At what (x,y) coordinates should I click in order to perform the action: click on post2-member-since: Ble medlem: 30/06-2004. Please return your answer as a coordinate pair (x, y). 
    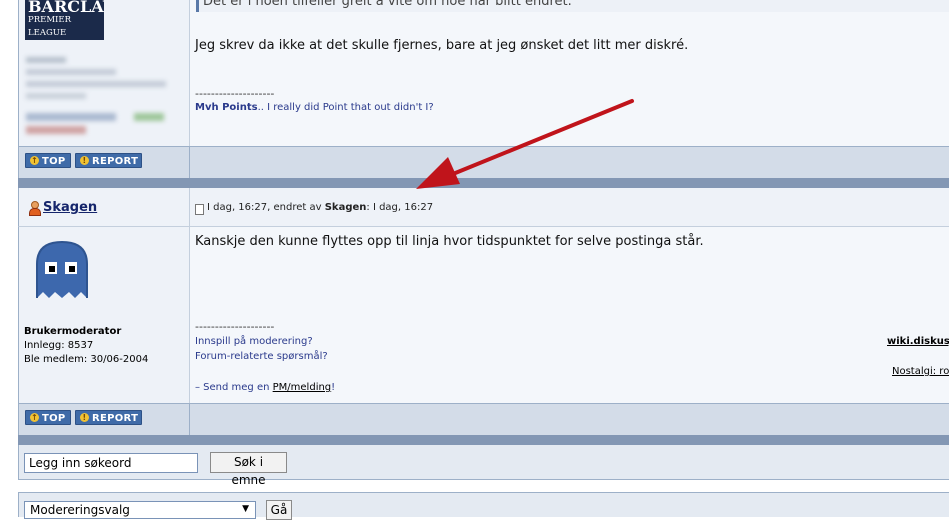
    Looking at the image, I should click on (86, 359).